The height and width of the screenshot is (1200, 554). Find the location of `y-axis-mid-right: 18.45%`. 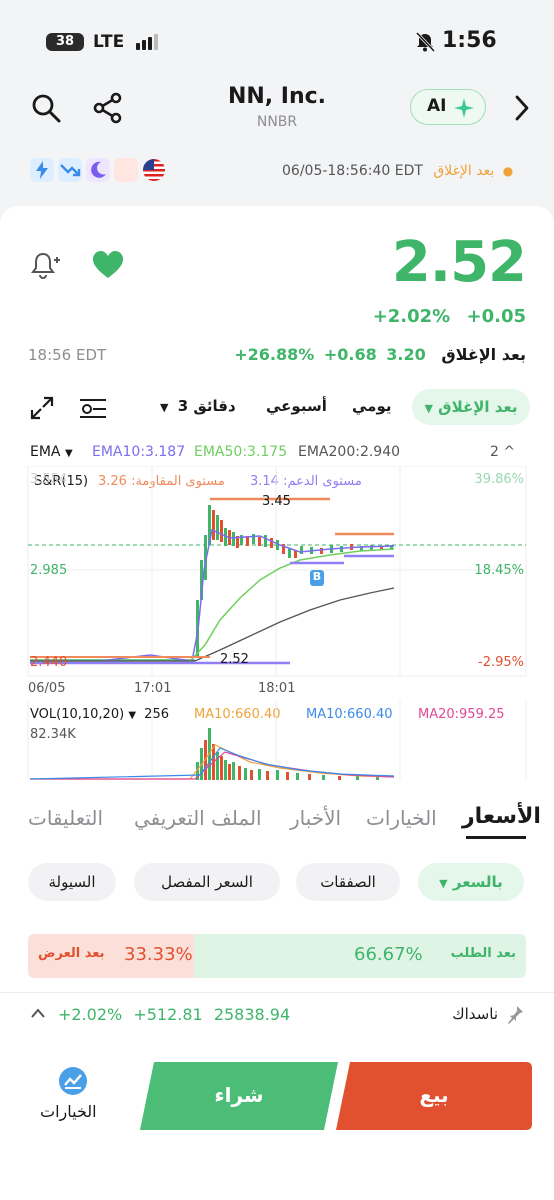

y-axis-mid-right: 18.45% is located at coordinates (499, 570).